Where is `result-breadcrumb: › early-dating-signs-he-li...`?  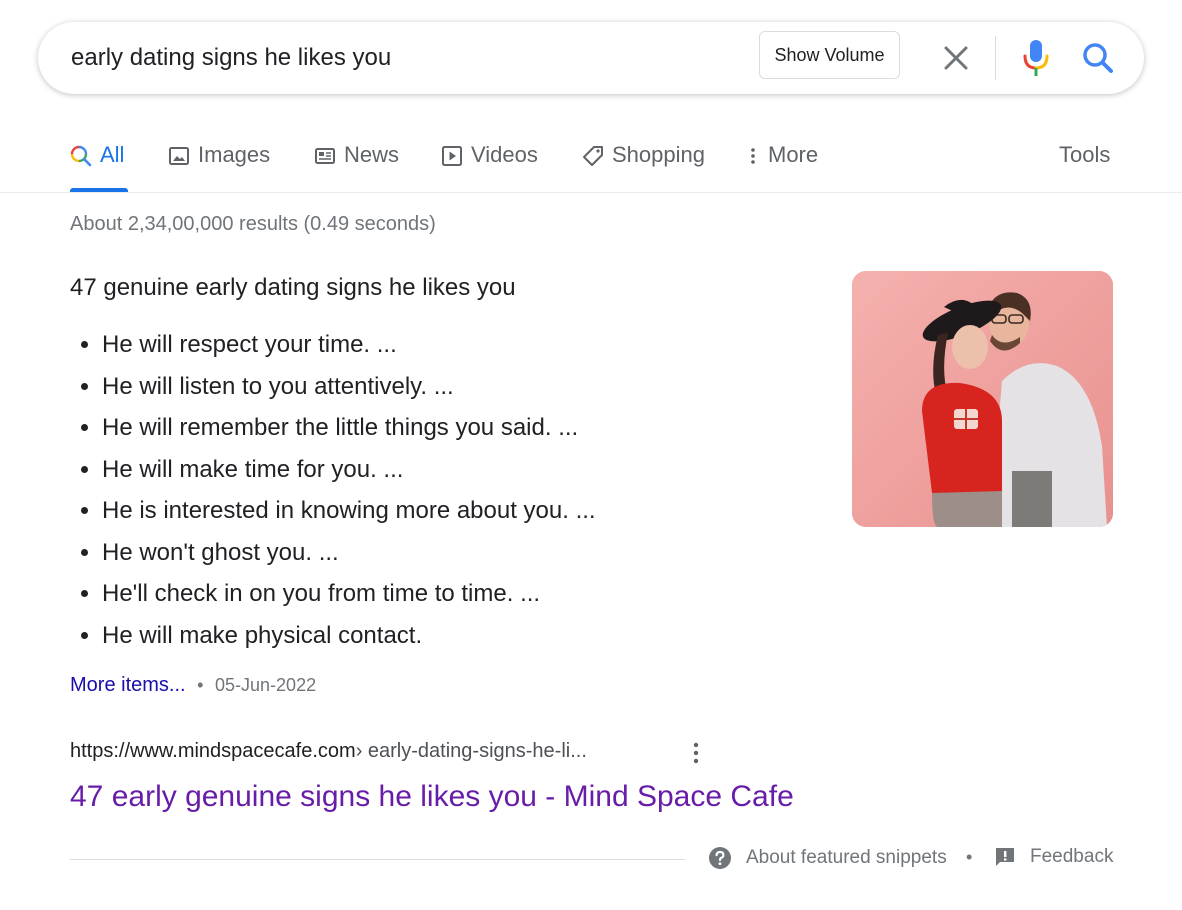 result-breadcrumb: › early-dating-signs-he-li... is located at coordinates (471, 751).